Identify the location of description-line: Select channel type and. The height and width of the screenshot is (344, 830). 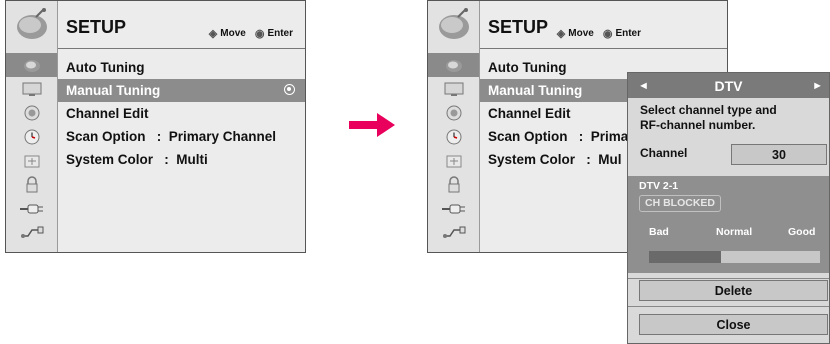
(708, 110).